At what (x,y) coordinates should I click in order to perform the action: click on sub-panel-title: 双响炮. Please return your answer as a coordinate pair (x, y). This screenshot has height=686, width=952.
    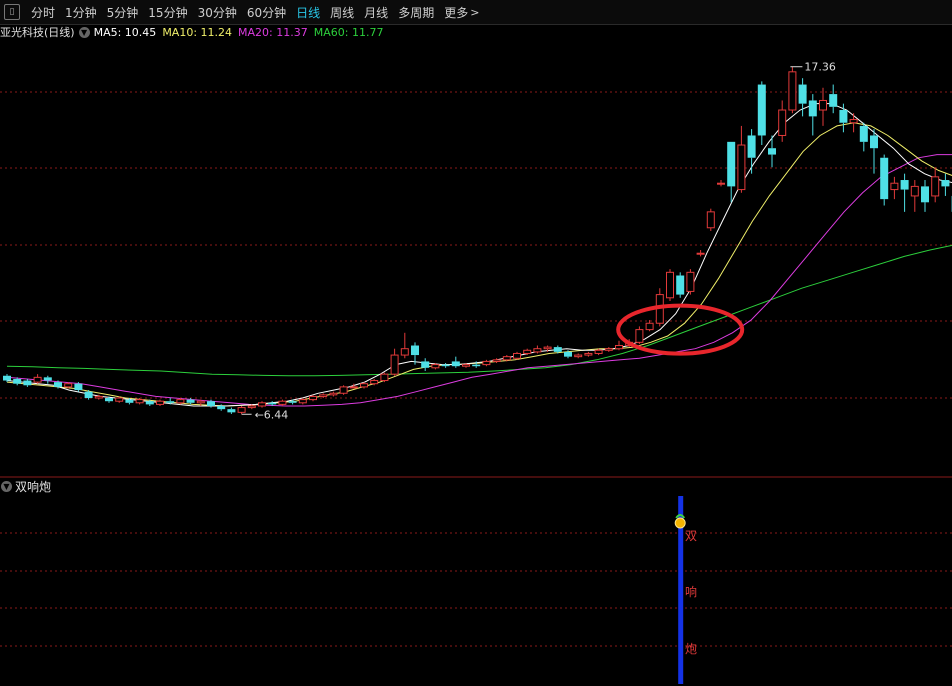
    Looking at the image, I should click on (33, 486).